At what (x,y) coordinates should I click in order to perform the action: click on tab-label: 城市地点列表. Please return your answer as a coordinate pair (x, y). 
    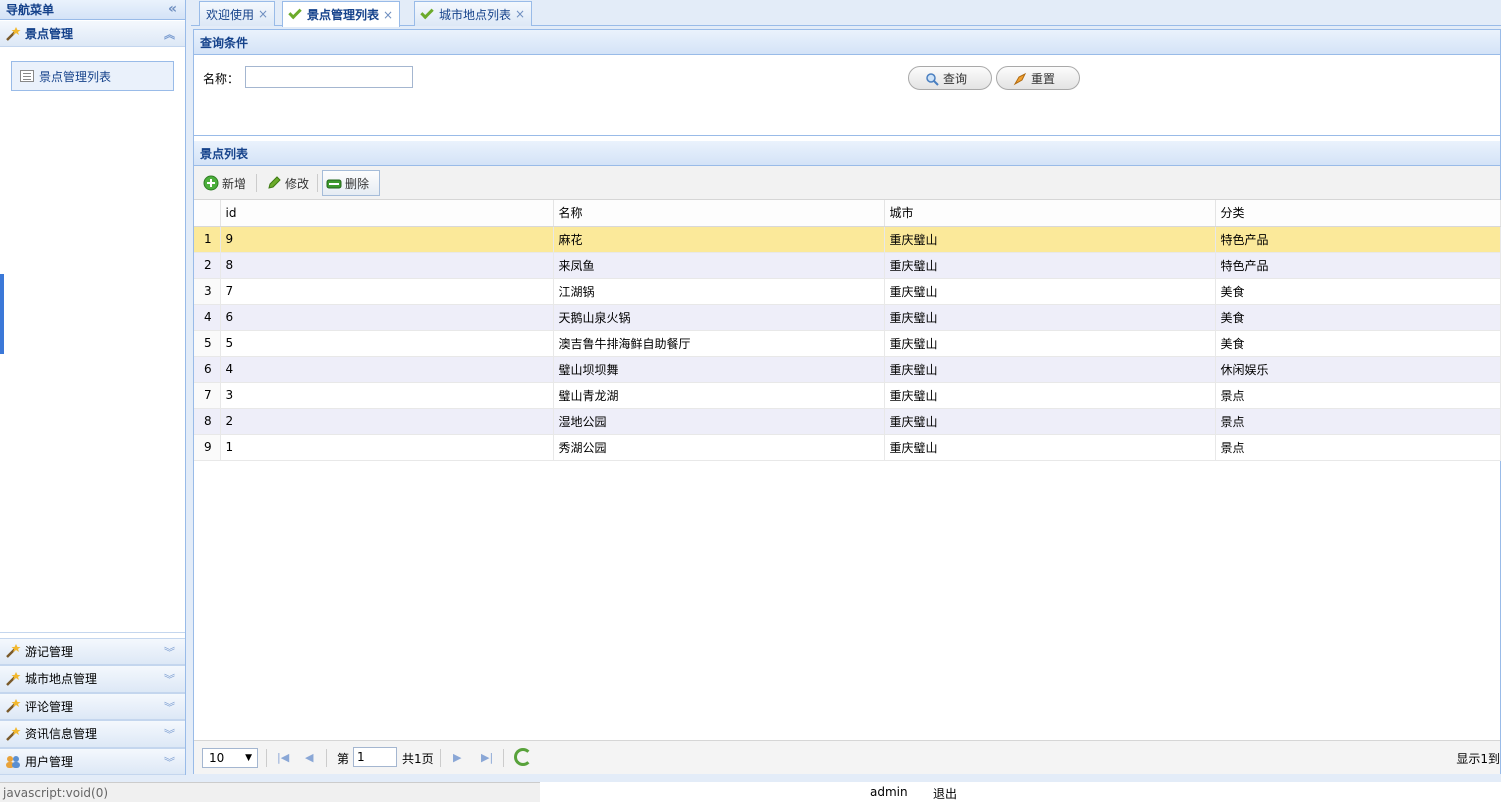
    Looking at the image, I should click on (475, 14).